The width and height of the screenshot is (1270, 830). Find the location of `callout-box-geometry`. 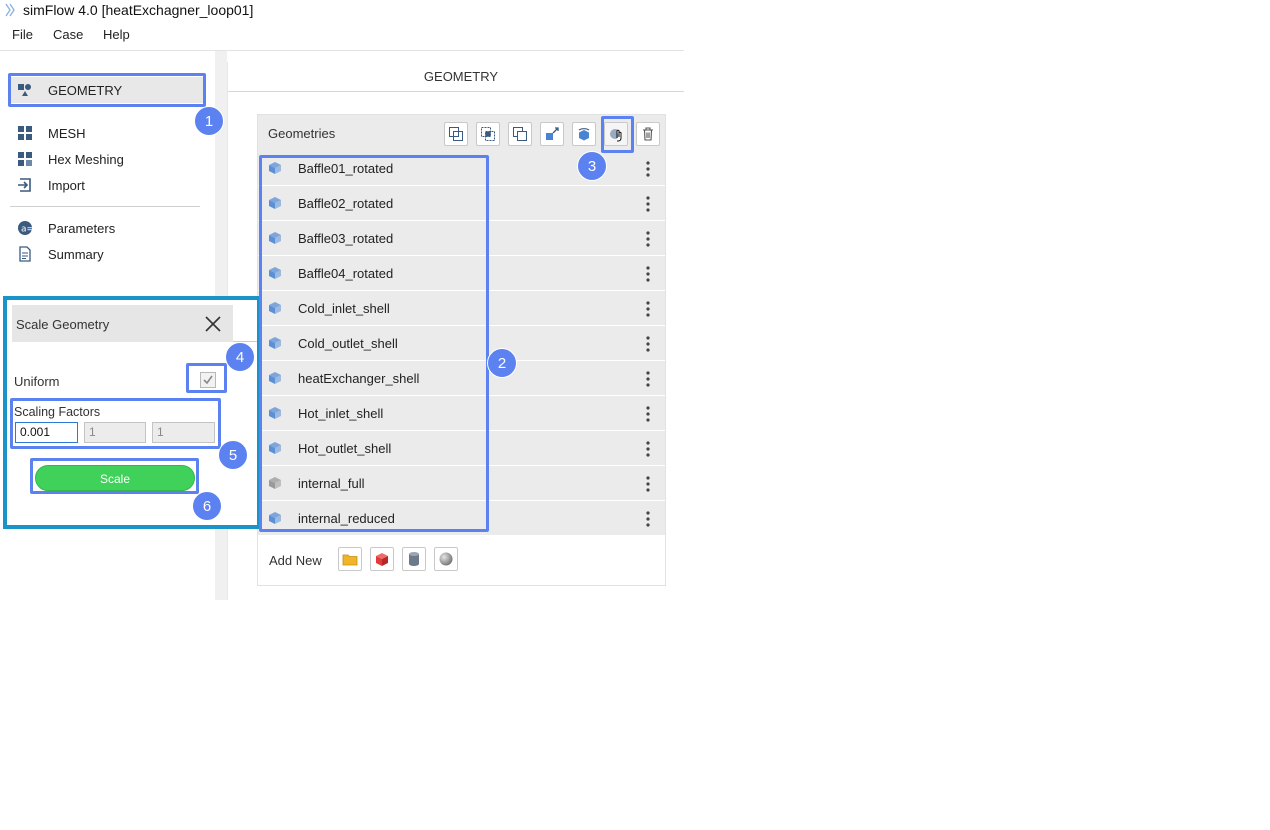

callout-box-geometry is located at coordinates (107, 90).